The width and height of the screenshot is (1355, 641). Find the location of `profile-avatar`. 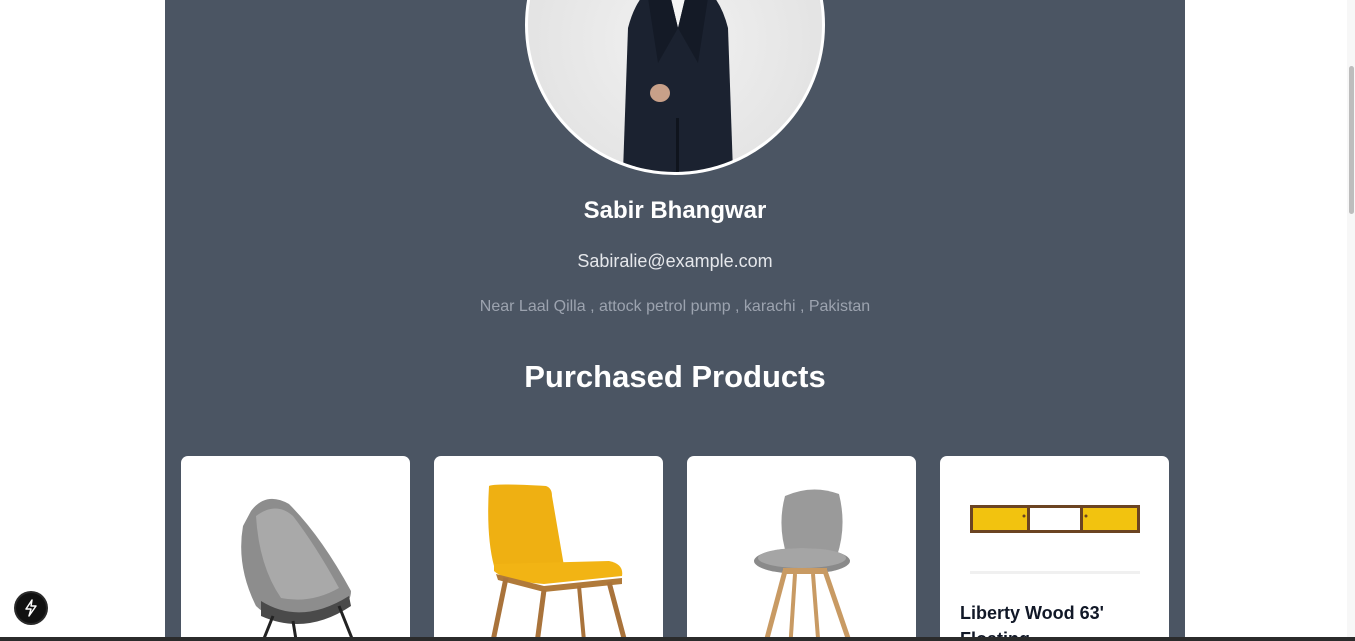

profile-avatar is located at coordinates (675, 87).